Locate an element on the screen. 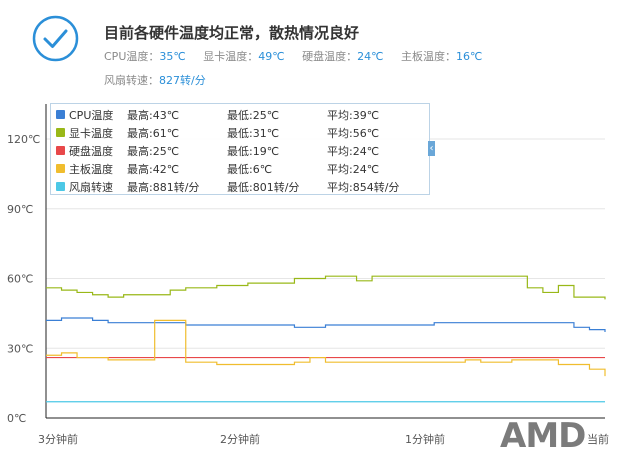 This screenshot has width=637, height=458. legend-avg: 平均:854转/分 is located at coordinates (363, 187).